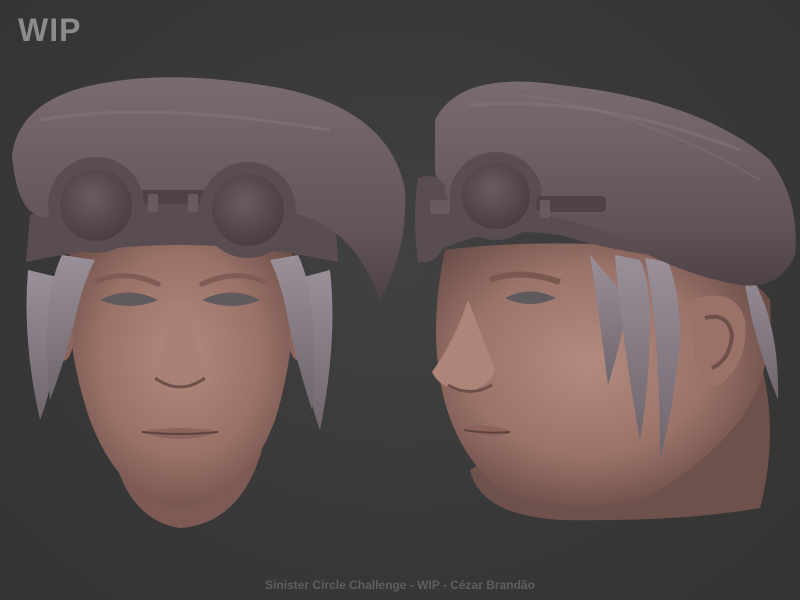 The image size is (800, 600). What do you see at coordinates (50, 30) in the screenshot?
I see `wip-label: WIP` at bounding box center [50, 30].